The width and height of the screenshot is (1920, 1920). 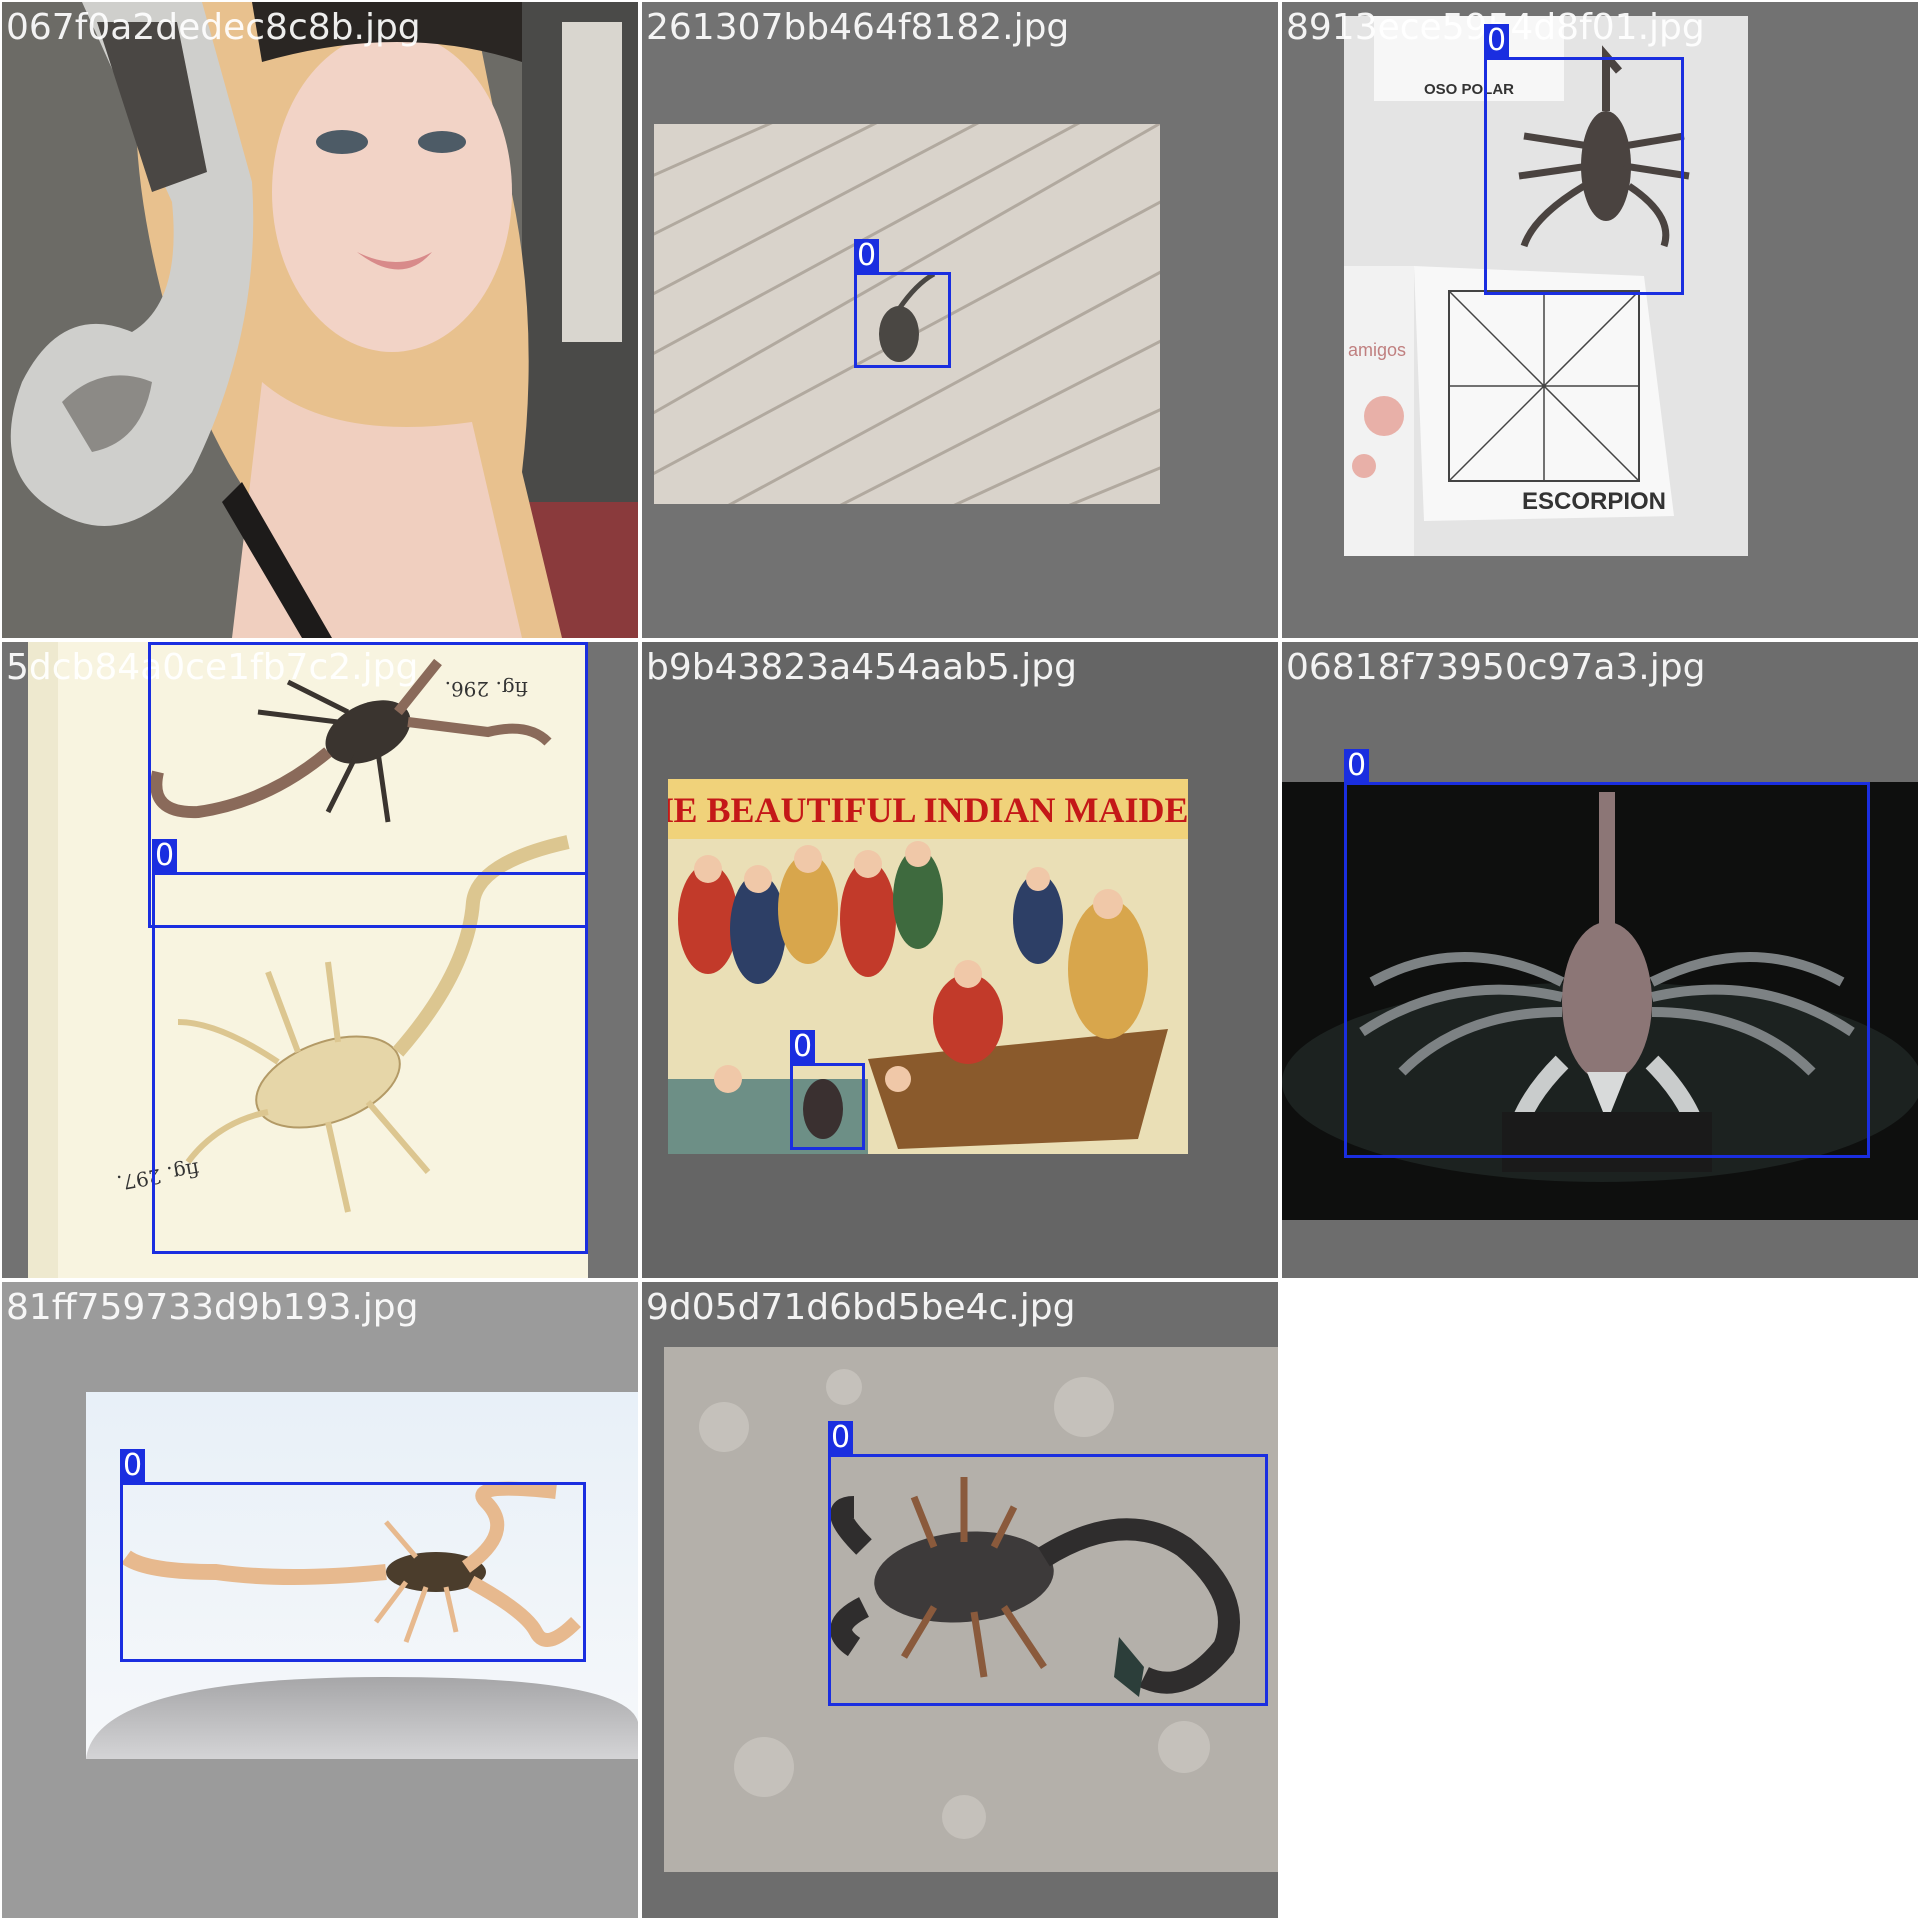 I want to click on tile-7: 0 81ff759733d9b193.jpg, so click(x=320, y=1600).